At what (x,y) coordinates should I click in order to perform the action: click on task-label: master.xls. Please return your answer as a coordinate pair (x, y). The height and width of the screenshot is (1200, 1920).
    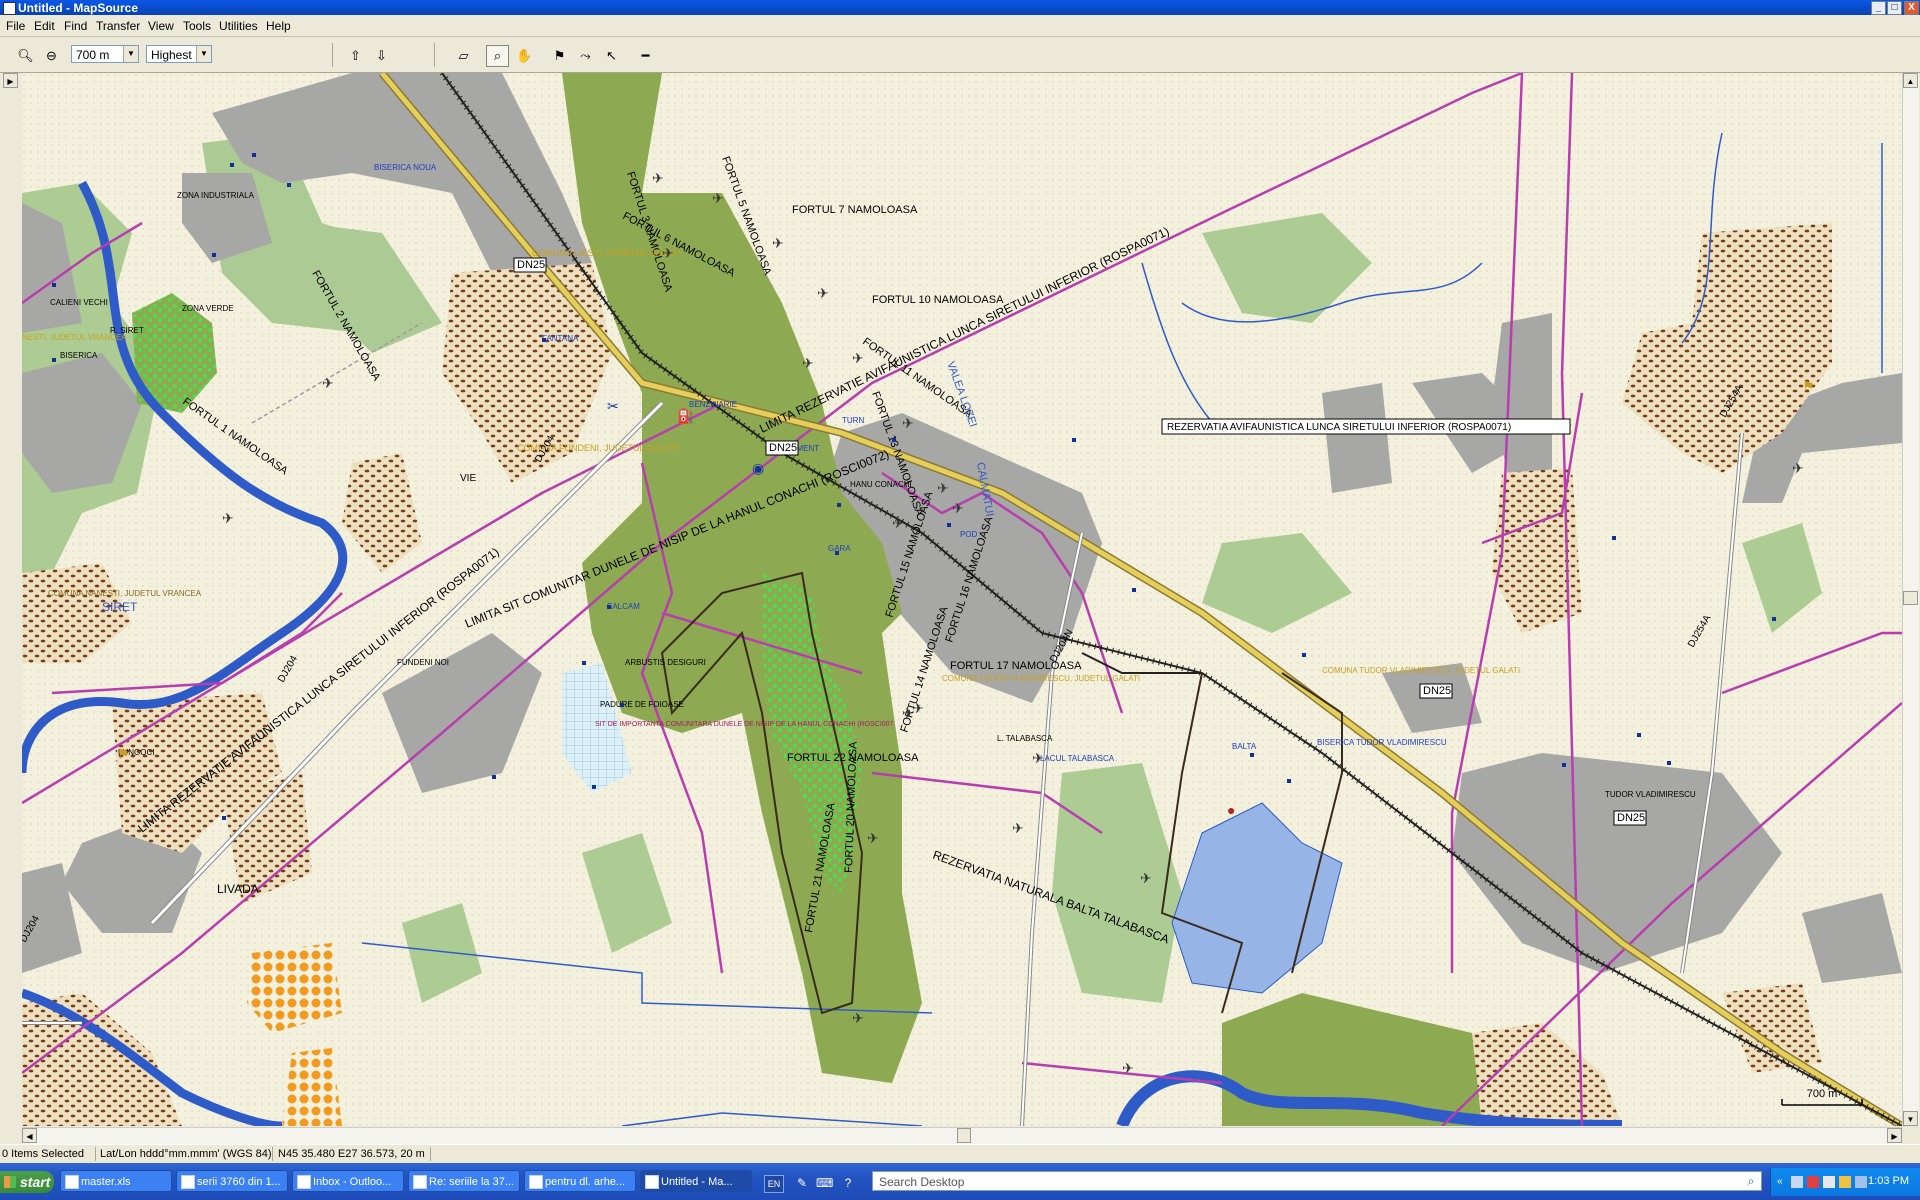
    Looking at the image, I should click on (106, 1182).